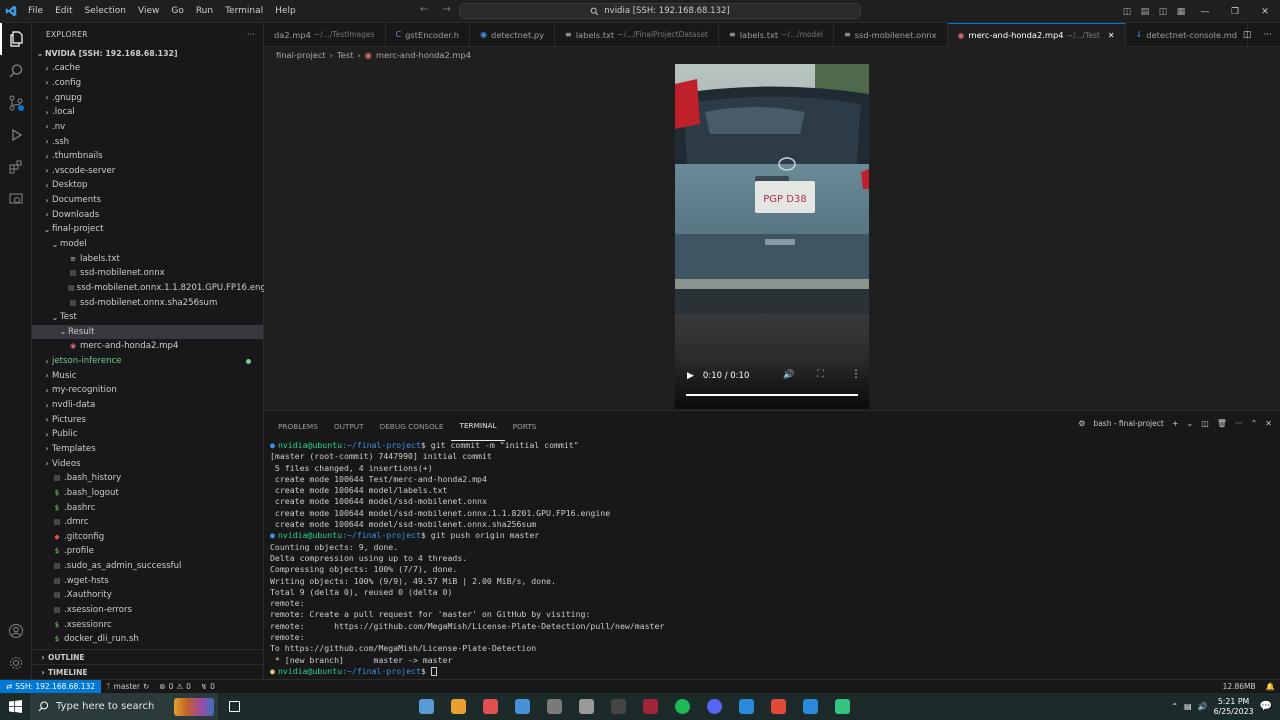 This screenshot has width=1280, height=720. I want to click on taskbar-search: Type here to search, so click(124, 706).